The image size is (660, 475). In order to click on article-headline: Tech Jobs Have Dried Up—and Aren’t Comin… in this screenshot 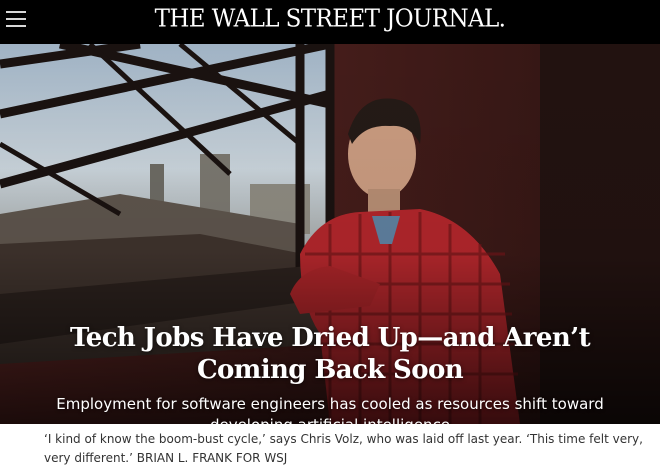, I will do `click(330, 354)`.